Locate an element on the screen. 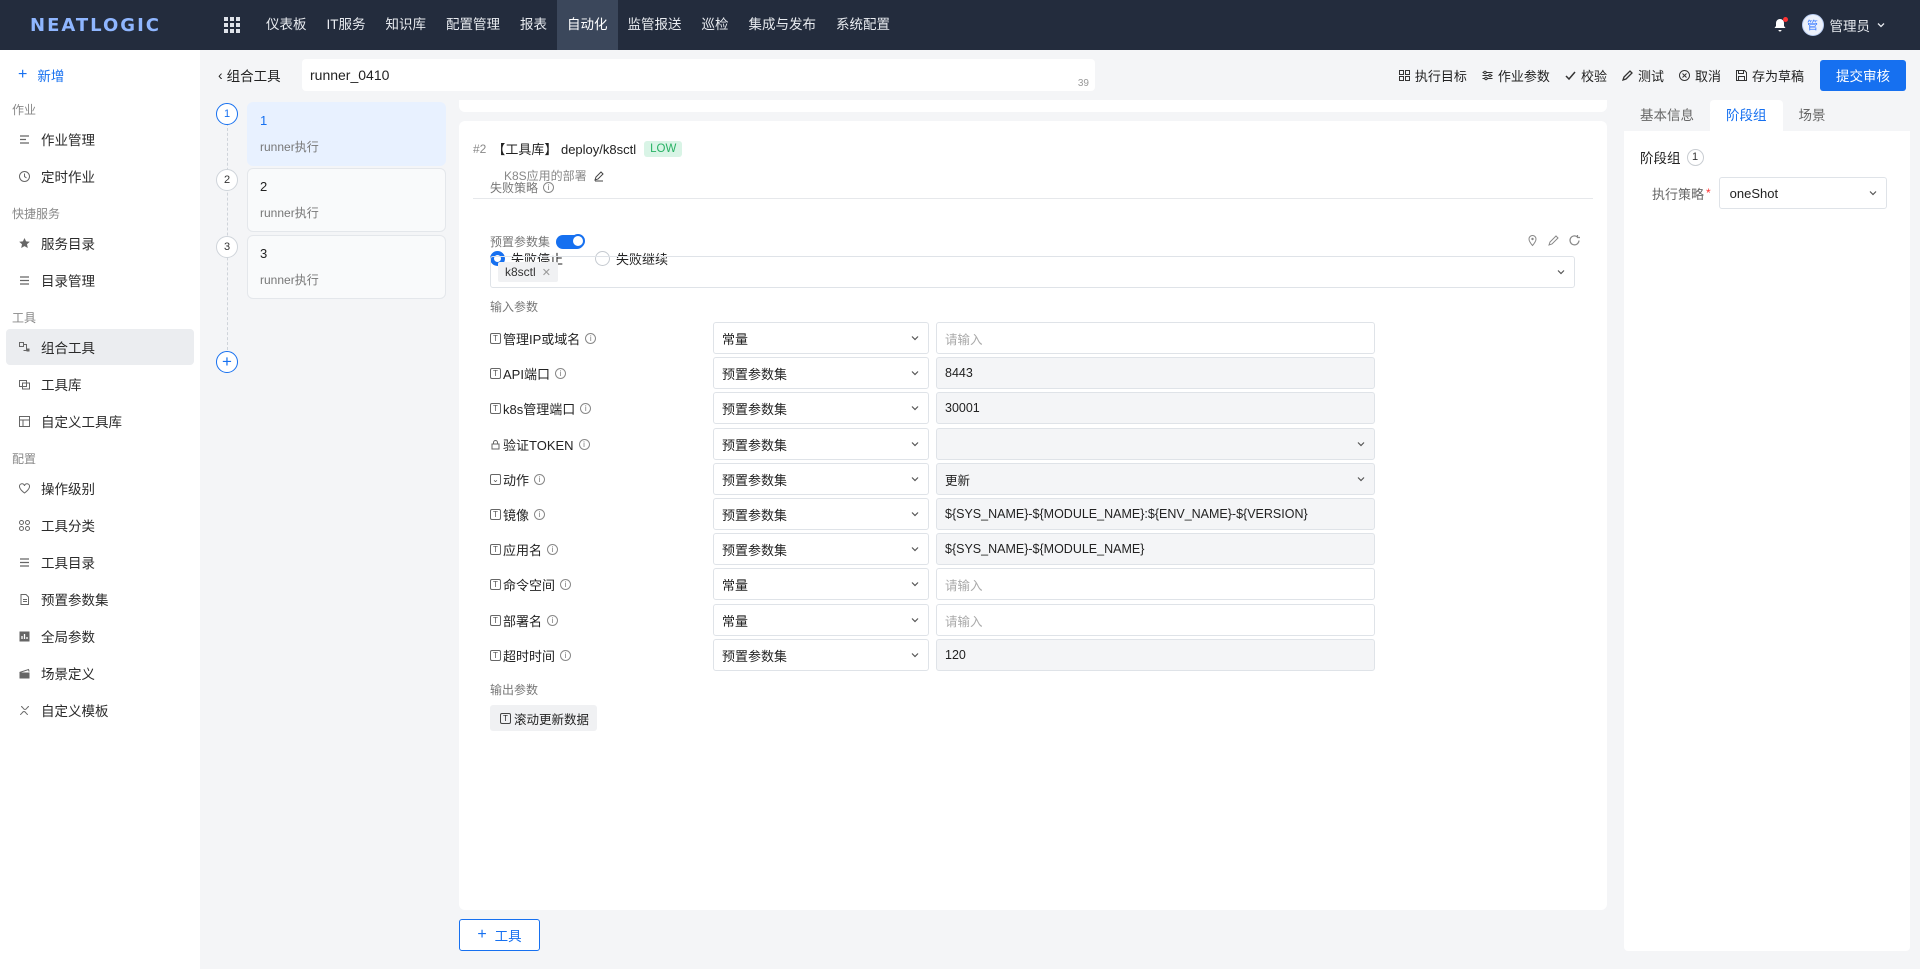  sidebar-item: 定时作业 is located at coordinates (100, 176).